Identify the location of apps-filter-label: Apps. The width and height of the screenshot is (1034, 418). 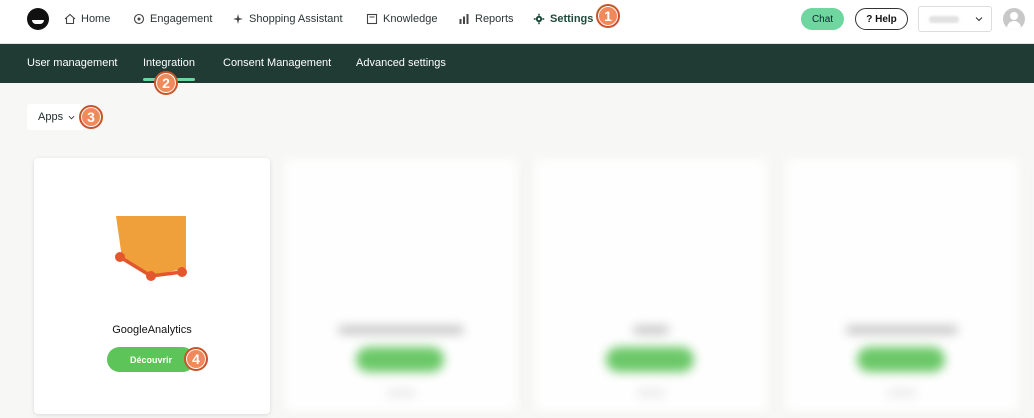
(51, 117).